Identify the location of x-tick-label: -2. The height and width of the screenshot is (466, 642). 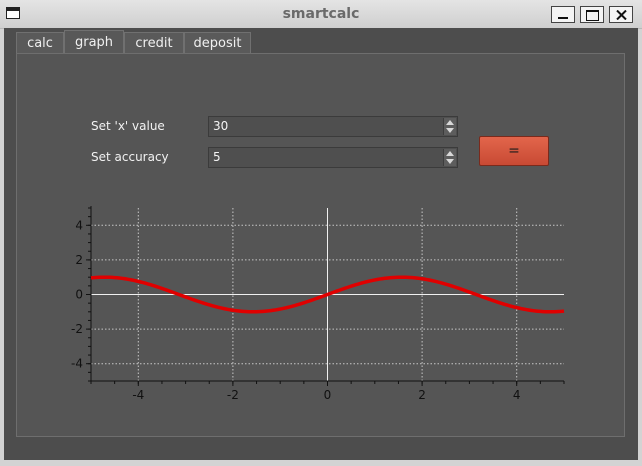
(233, 395).